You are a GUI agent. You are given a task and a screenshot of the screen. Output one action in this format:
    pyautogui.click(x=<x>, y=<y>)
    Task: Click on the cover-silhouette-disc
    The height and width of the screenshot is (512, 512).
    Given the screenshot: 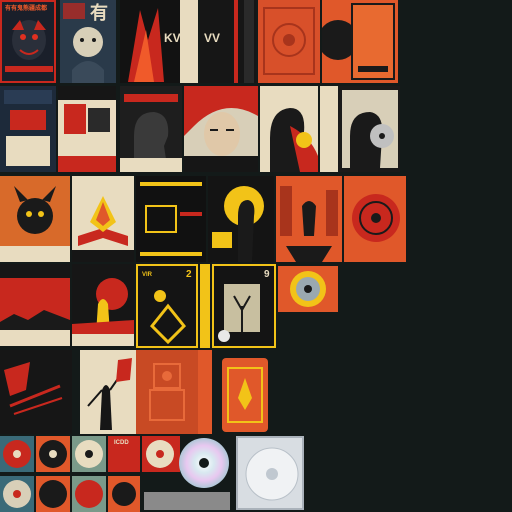 What is the action you would take?
    pyautogui.click(x=360, y=129)
    